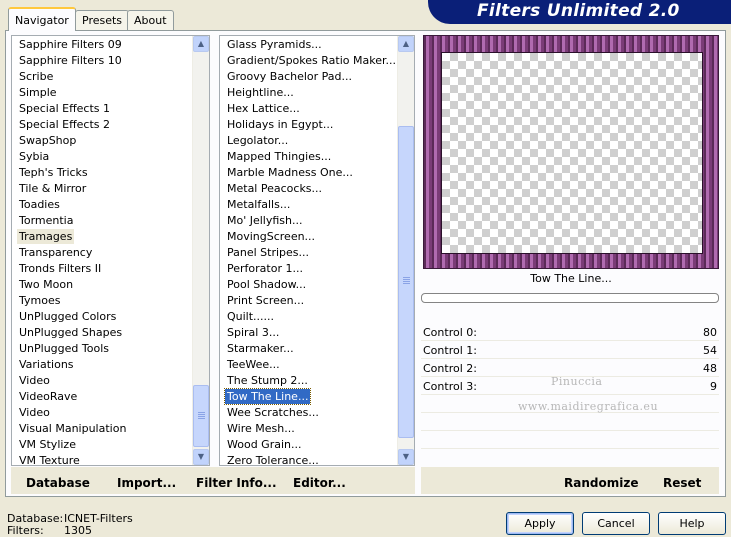 The width and height of the screenshot is (731, 537). Describe the element at coordinates (47, 140) in the screenshot. I see `category-list-item: SwapShop` at that location.